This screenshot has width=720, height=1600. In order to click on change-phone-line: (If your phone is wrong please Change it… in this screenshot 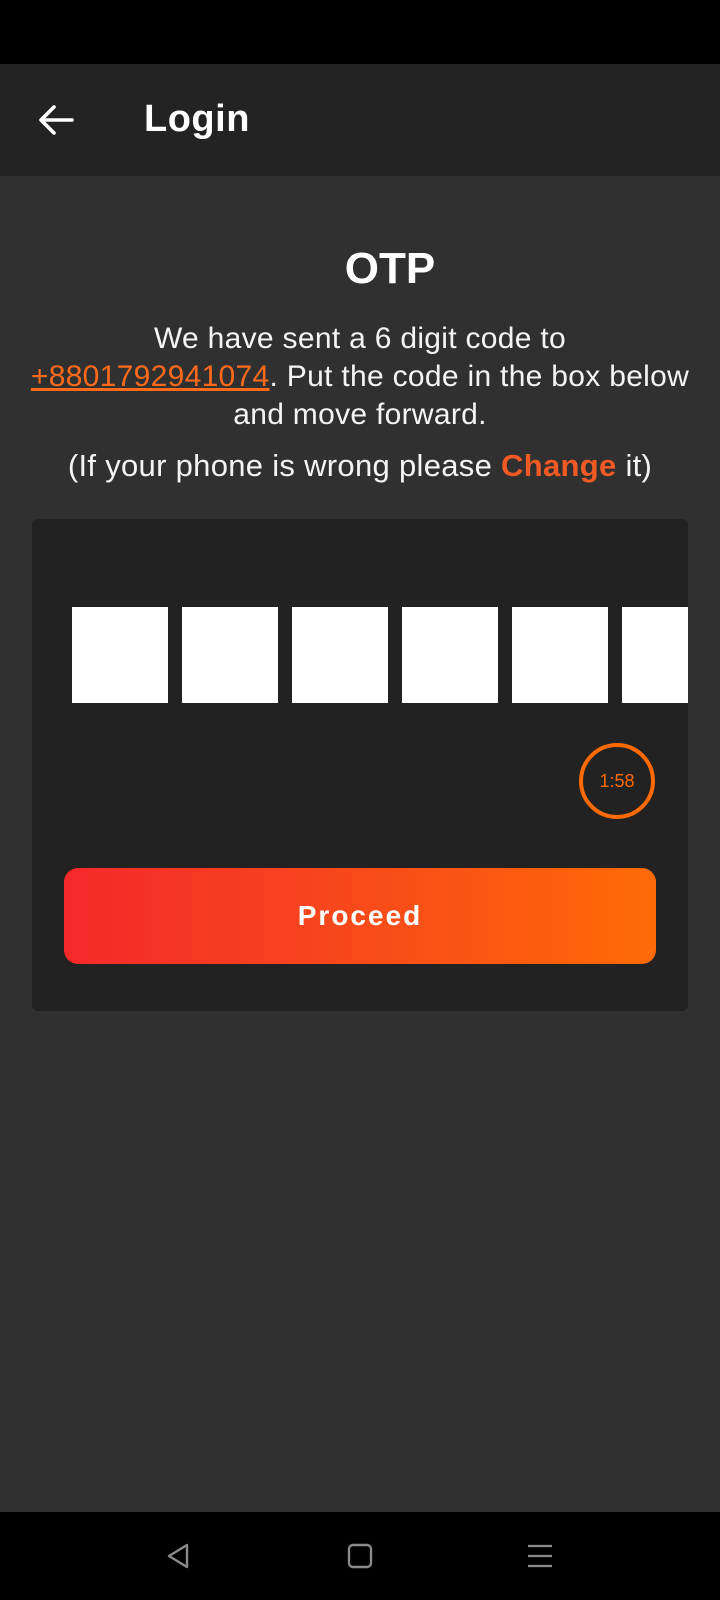, I will do `click(360, 466)`.